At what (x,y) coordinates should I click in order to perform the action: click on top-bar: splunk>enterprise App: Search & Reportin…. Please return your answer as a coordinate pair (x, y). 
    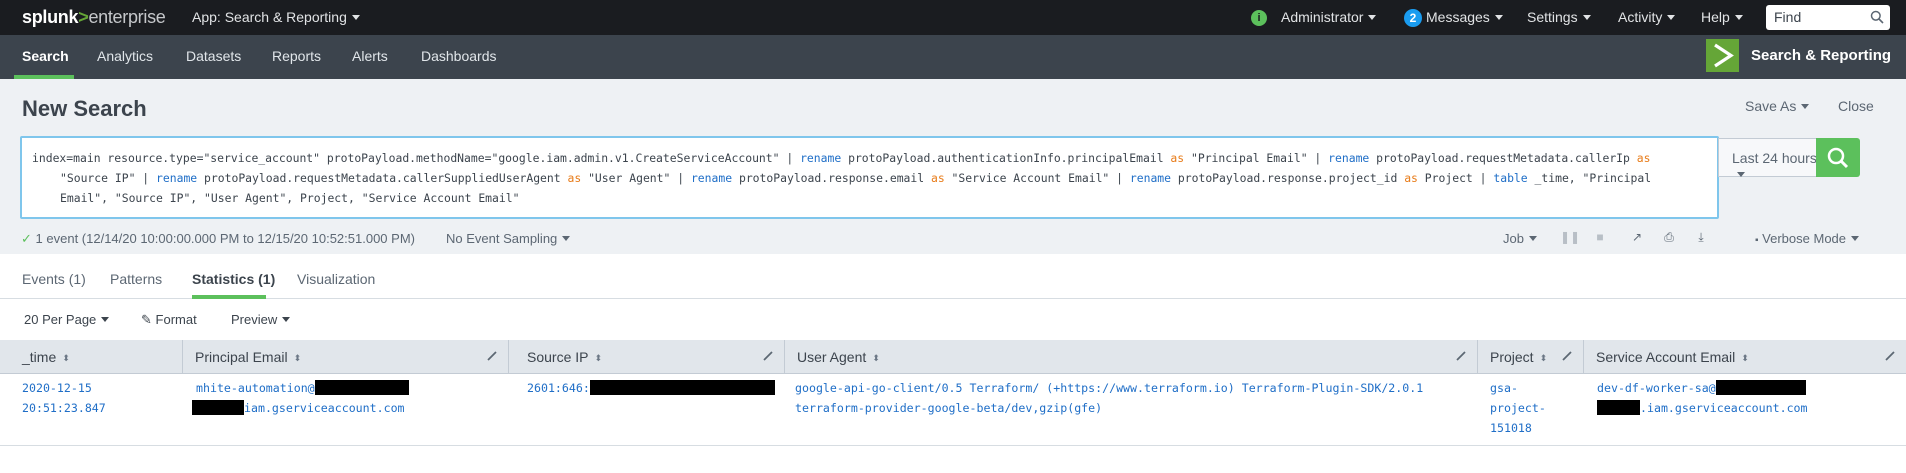
    Looking at the image, I should click on (953, 17).